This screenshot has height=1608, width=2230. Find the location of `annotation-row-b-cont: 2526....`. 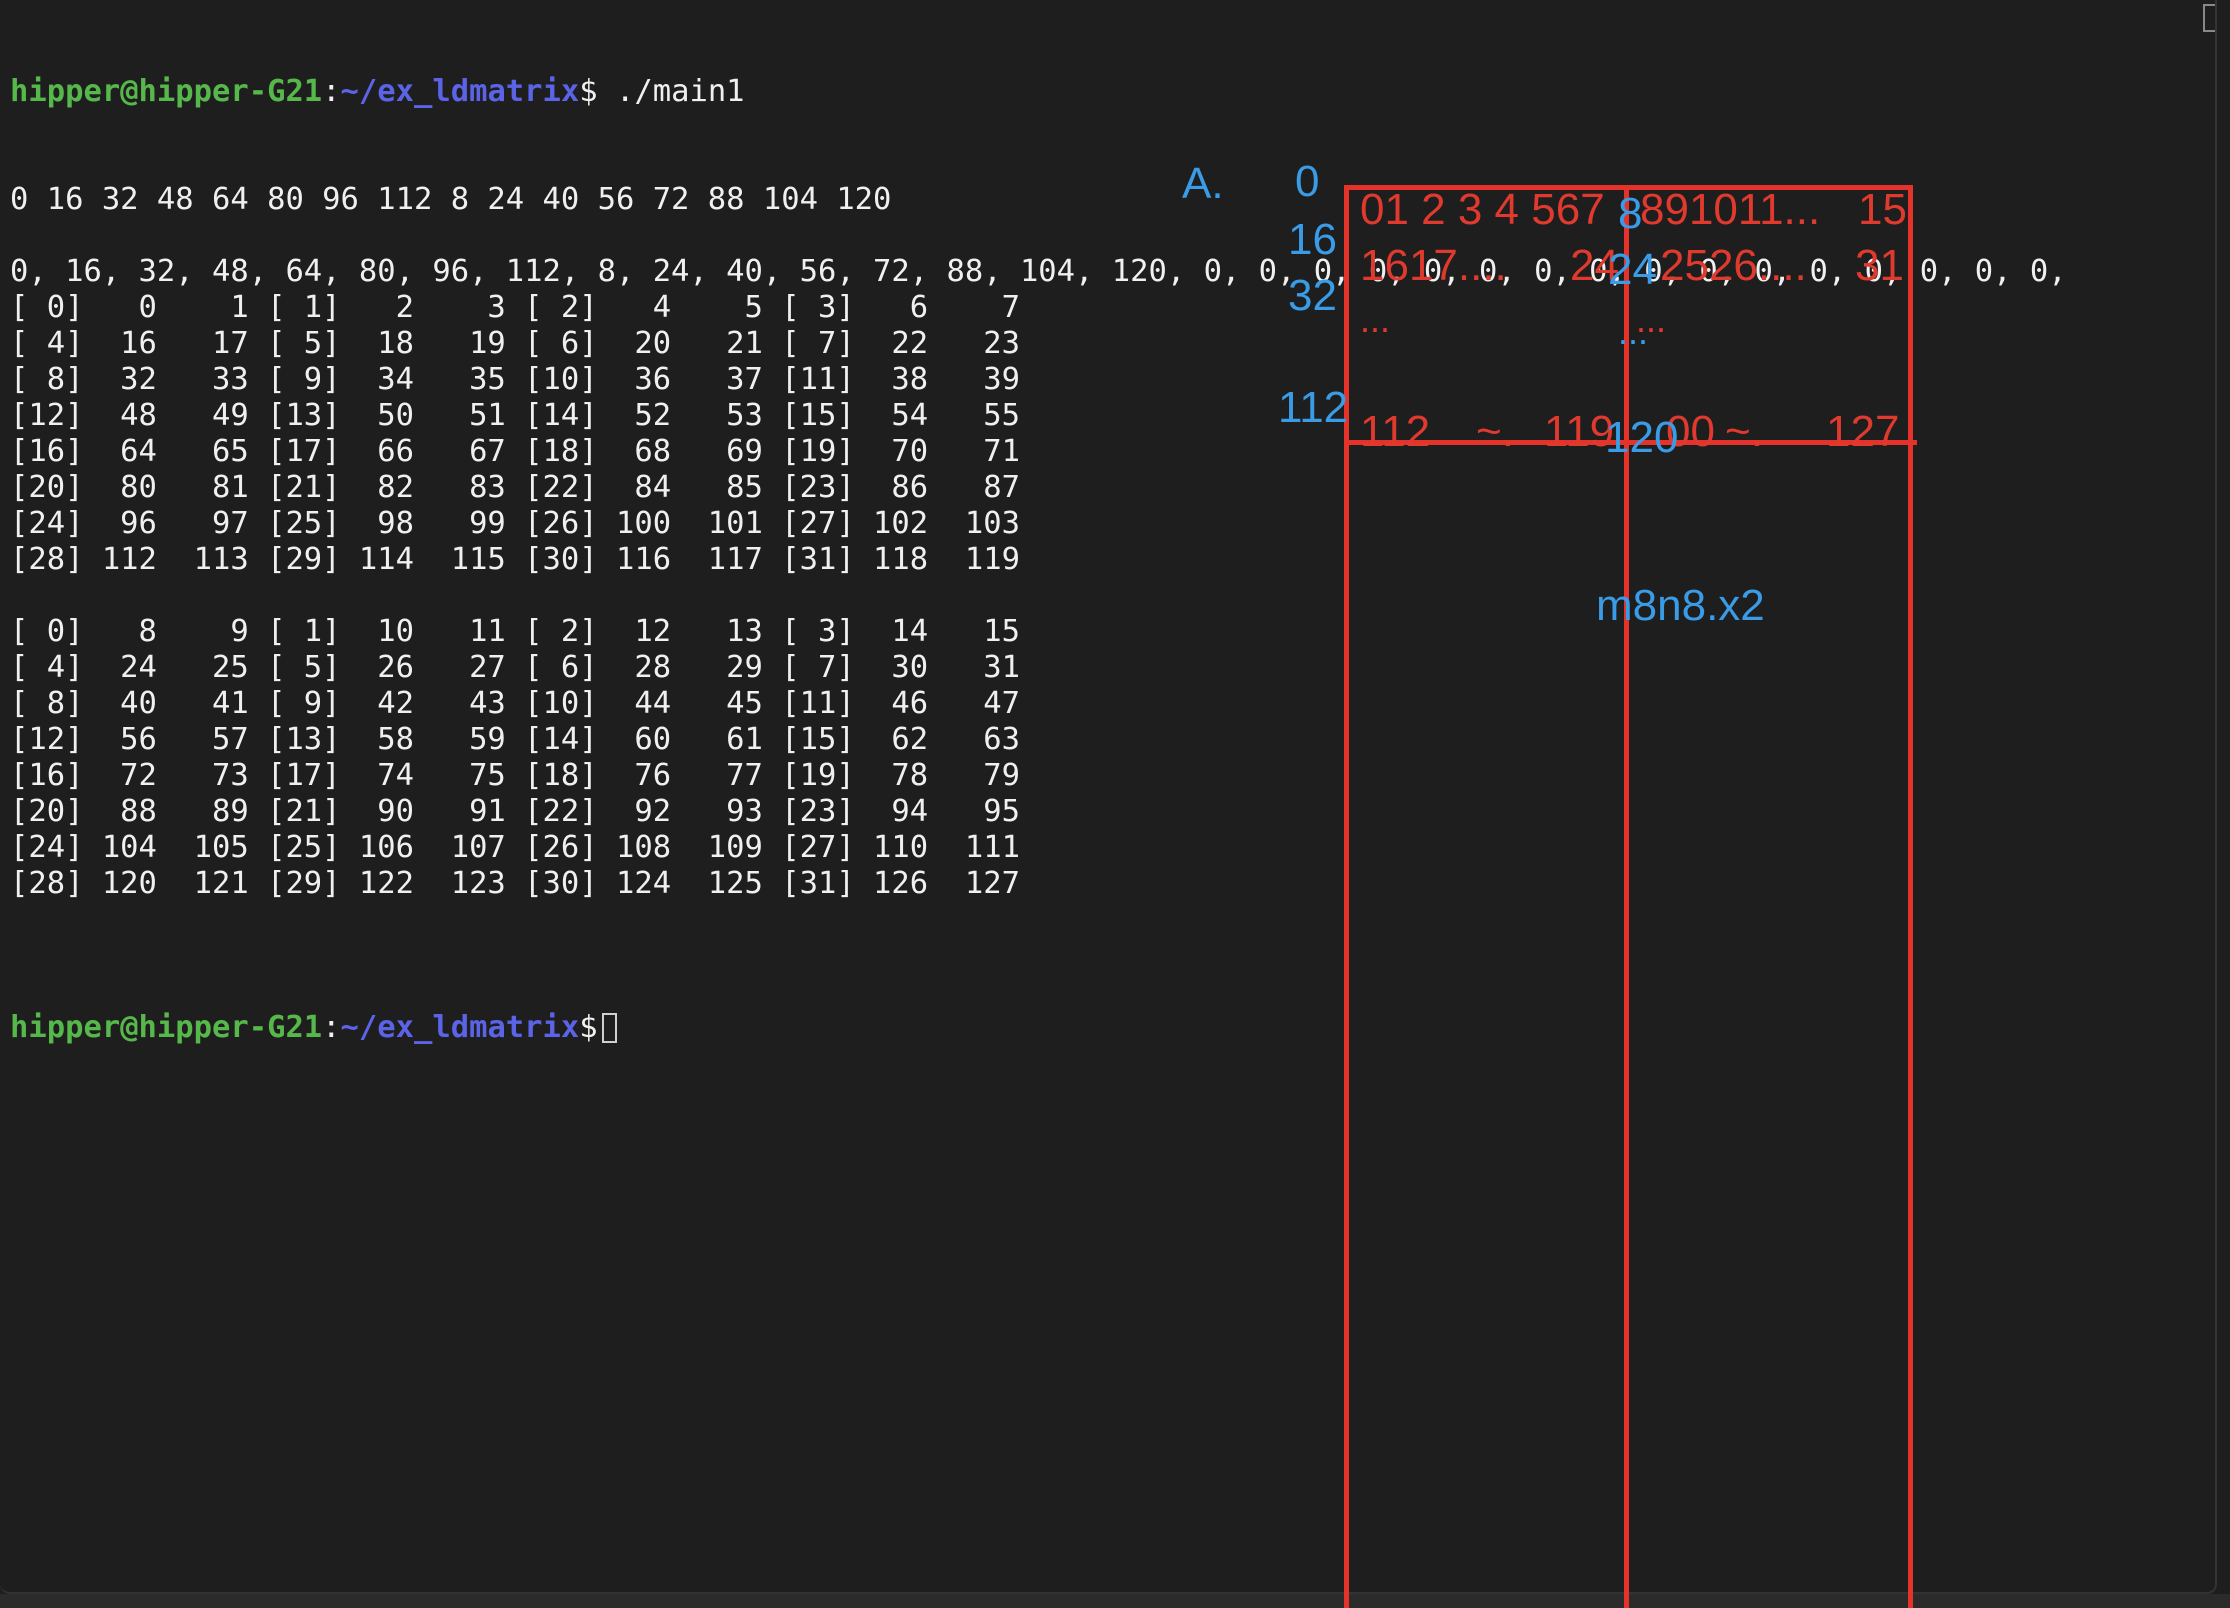

annotation-row-b-cont: 2526.... is located at coordinates (1733, 265).